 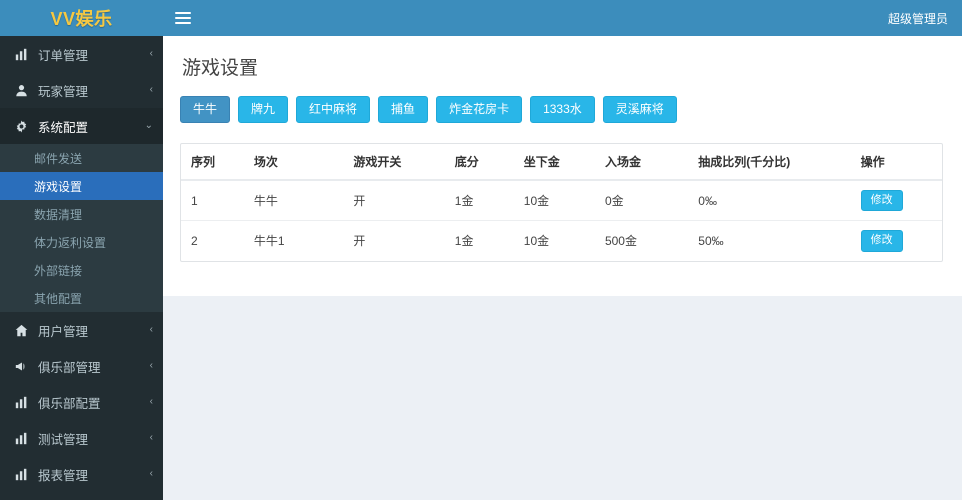 What do you see at coordinates (63, 91) in the screenshot?
I see `sidebar-item-label: 玩家管理` at bounding box center [63, 91].